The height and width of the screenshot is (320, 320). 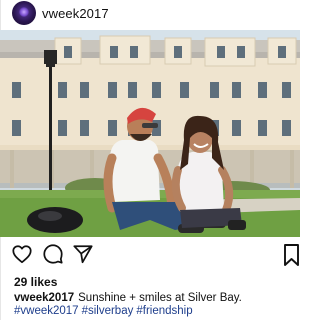 I want to click on hashtag-link: #vweek2017, so click(x=46, y=311).